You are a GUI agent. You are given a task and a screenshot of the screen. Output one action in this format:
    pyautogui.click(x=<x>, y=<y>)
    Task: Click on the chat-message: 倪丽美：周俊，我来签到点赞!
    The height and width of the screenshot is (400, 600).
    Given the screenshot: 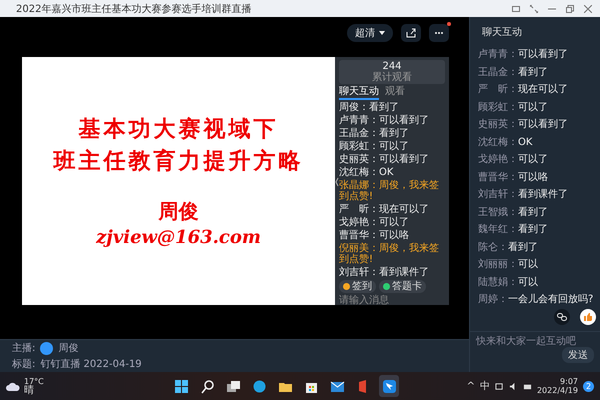 What is the action you would take?
    pyautogui.click(x=389, y=254)
    